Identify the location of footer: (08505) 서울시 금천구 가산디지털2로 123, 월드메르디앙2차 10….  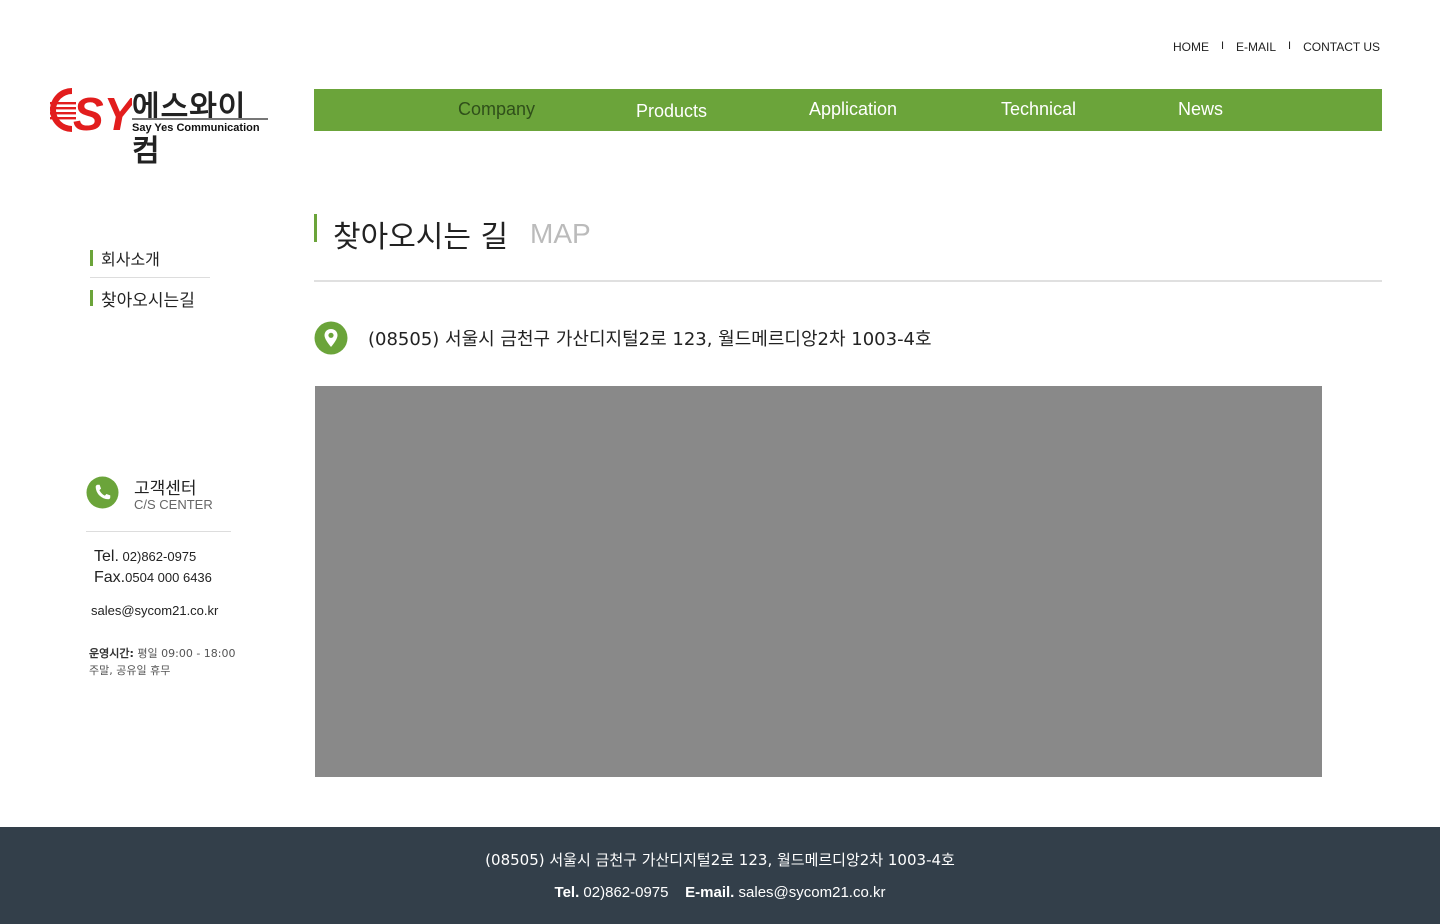
(720, 875).